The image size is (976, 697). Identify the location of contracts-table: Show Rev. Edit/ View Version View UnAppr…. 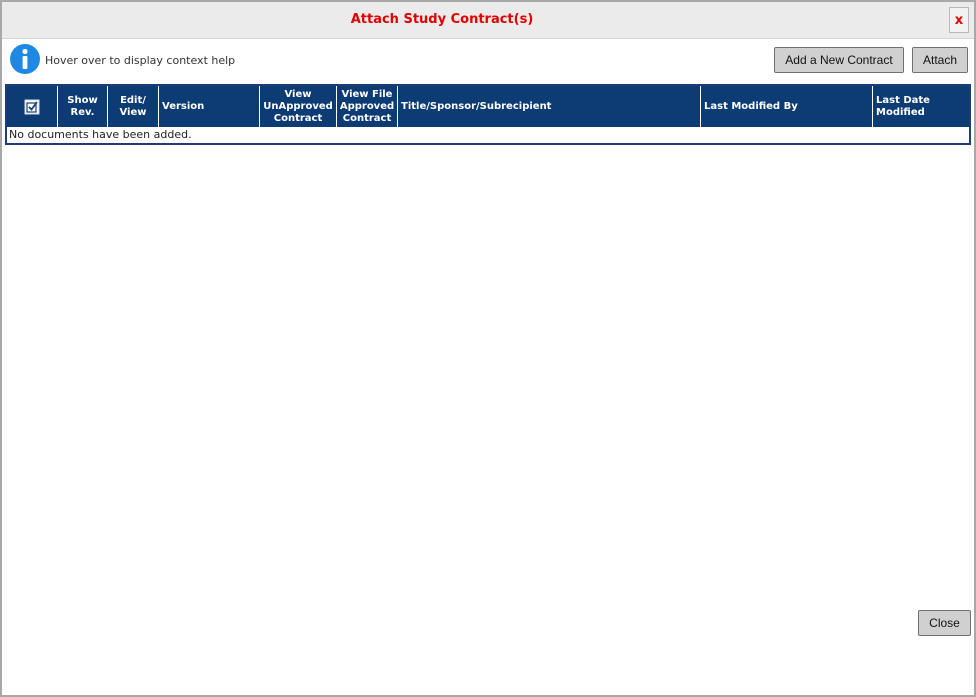
(488, 114).